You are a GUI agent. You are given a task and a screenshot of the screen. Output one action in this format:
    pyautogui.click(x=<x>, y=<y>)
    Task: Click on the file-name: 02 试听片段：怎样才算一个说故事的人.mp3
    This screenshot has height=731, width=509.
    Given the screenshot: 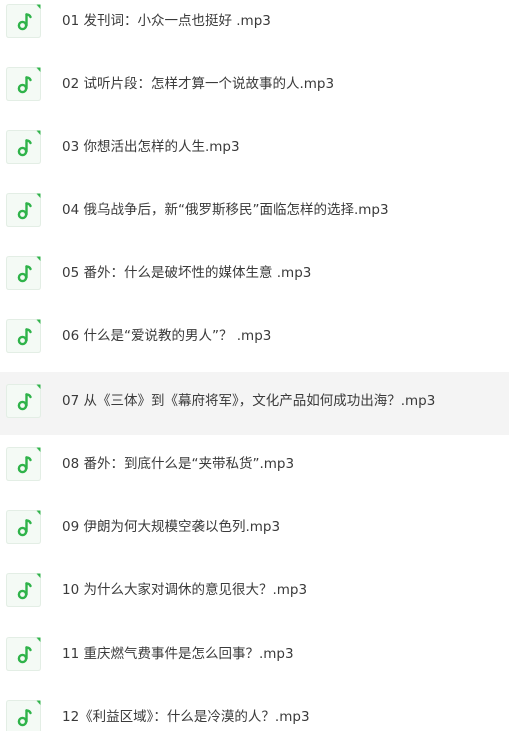 What is the action you would take?
    pyautogui.click(x=198, y=84)
    